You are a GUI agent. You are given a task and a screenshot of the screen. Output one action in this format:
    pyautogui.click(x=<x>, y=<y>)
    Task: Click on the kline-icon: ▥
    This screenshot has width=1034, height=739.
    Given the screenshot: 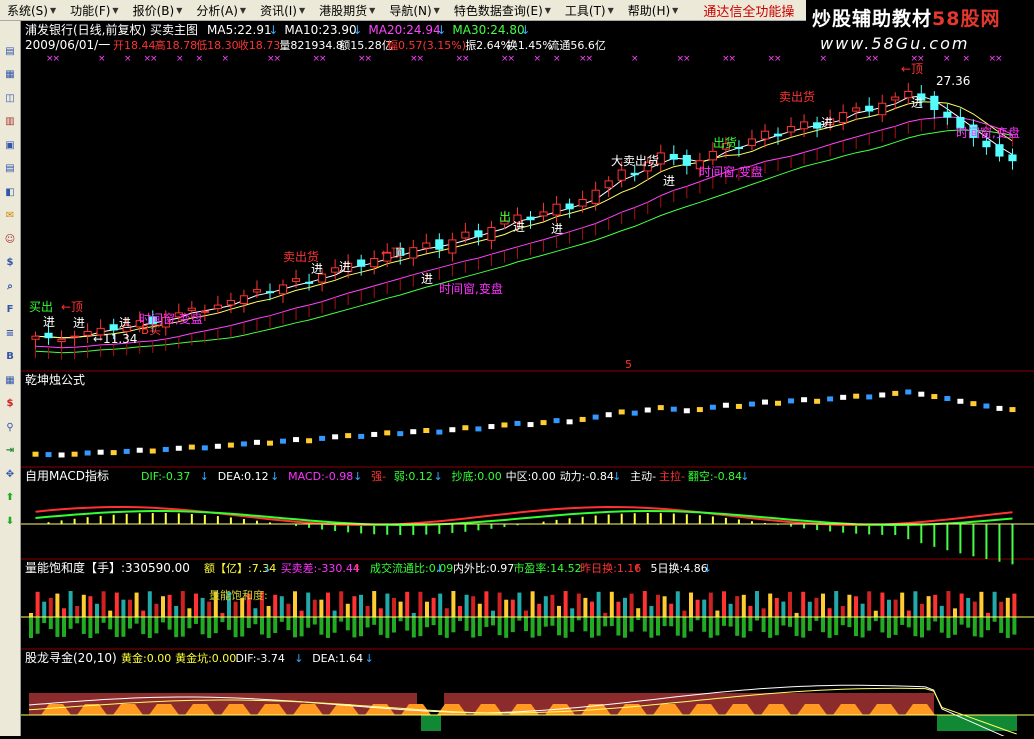 What is the action you would take?
    pyautogui.click(x=10, y=122)
    